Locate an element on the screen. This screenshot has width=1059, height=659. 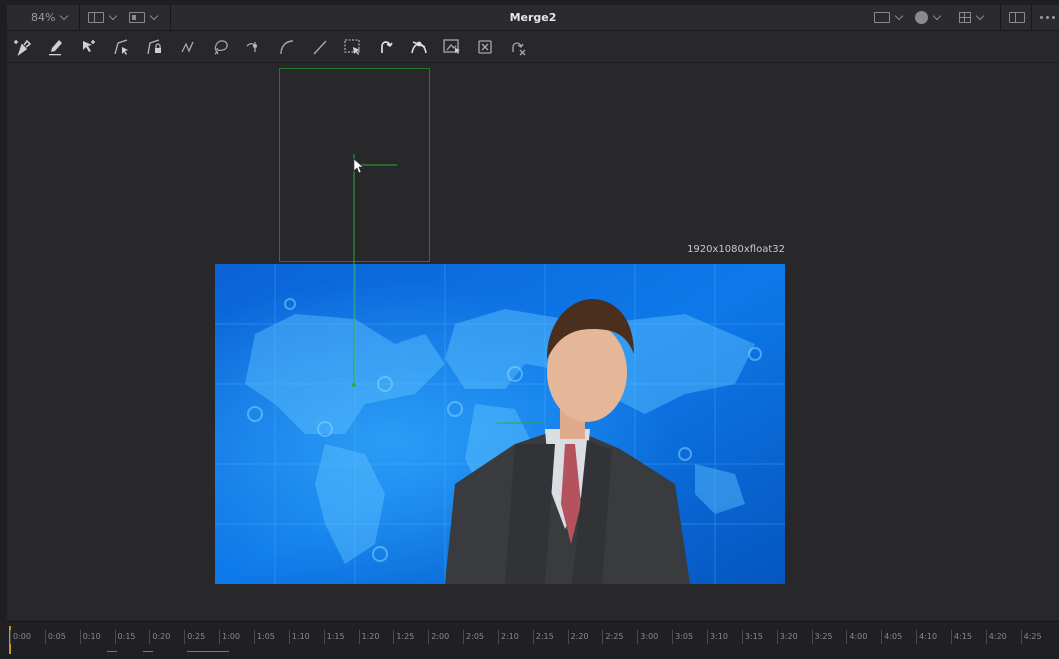
timeline-tick: 3:00 is located at coordinates (647, 637).